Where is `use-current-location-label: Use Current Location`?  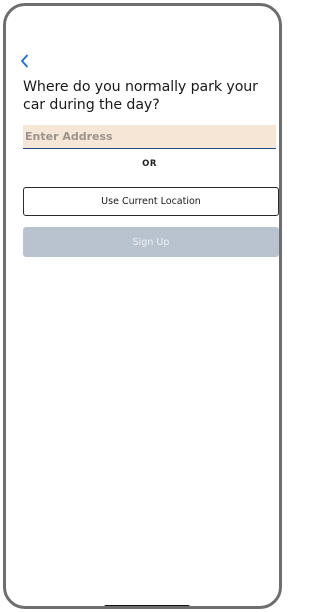 use-current-location-label: Use Current Location is located at coordinates (151, 201).